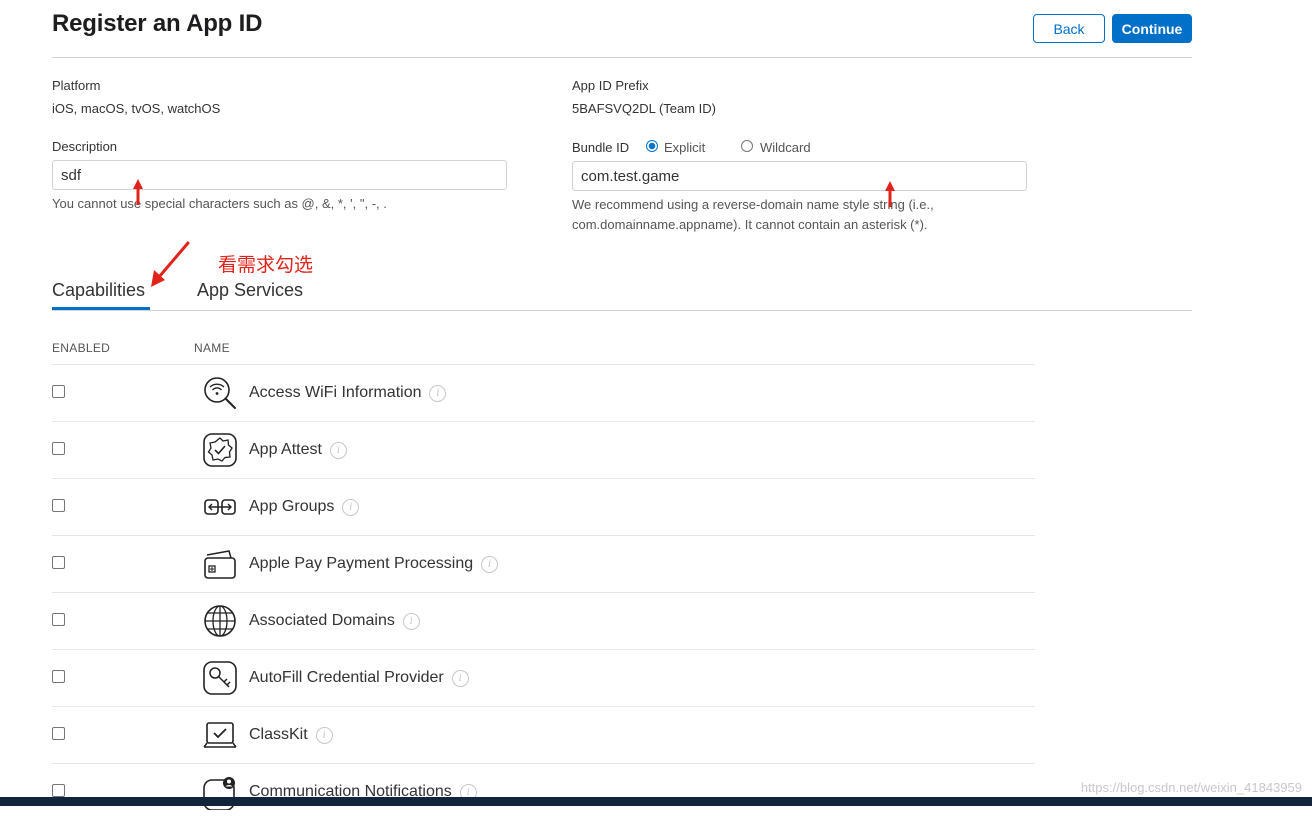 Image resolution: width=1312 pixels, height=821 pixels. Describe the element at coordinates (76, 85) in the screenshot. I see `platform-label: Platform` at that location.